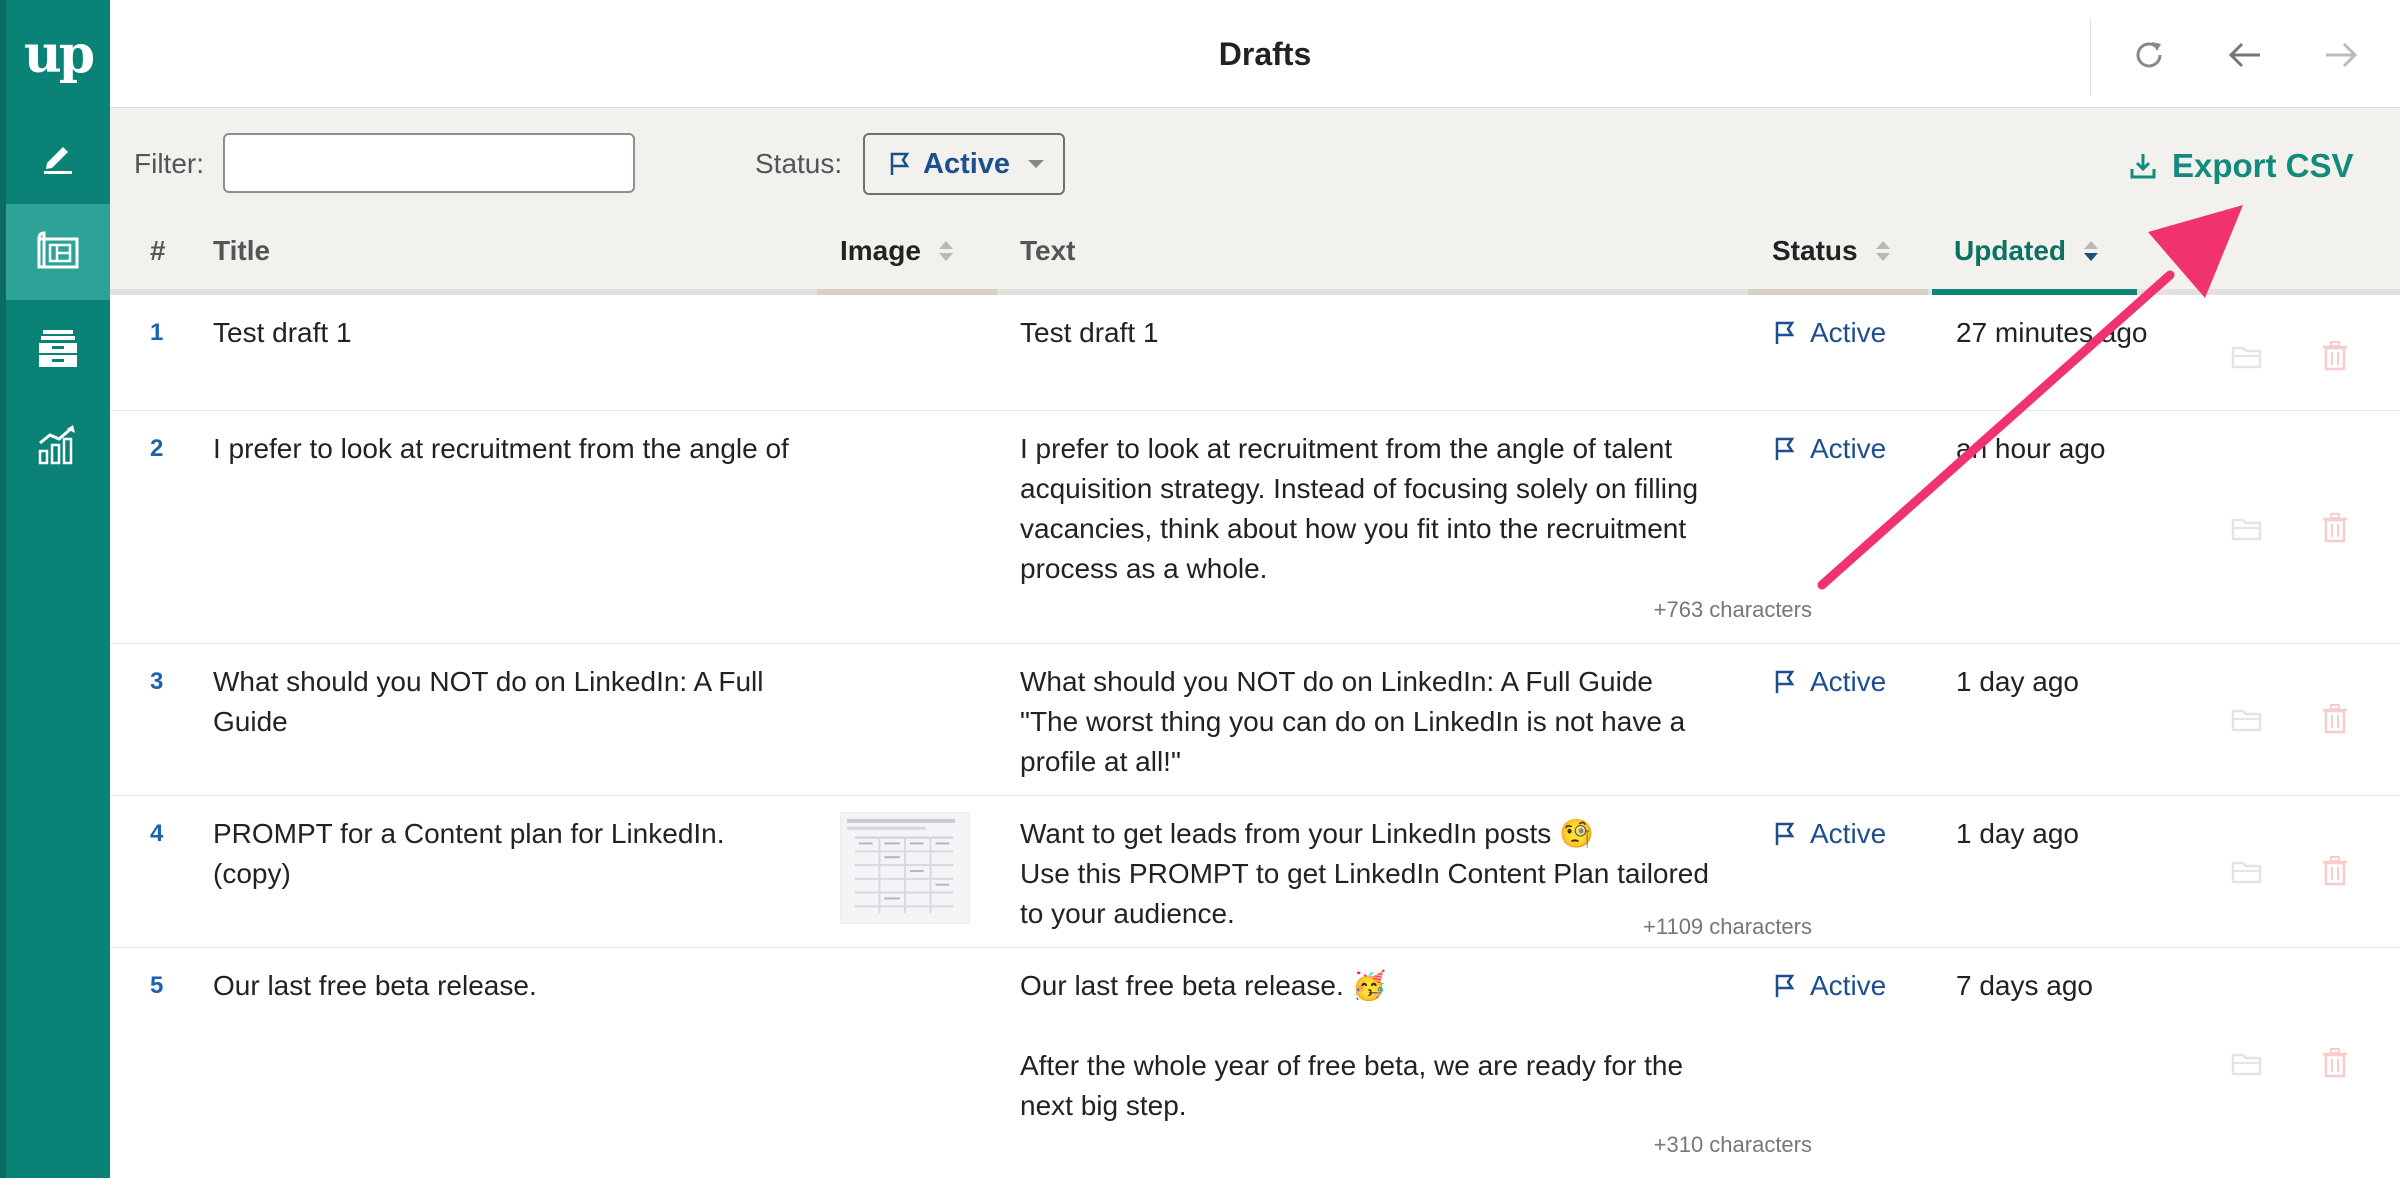 Image resolution: width=2400 pixels, height=1178 pixels. I want to click on draft-image-thumbnail, so click(905, 868).